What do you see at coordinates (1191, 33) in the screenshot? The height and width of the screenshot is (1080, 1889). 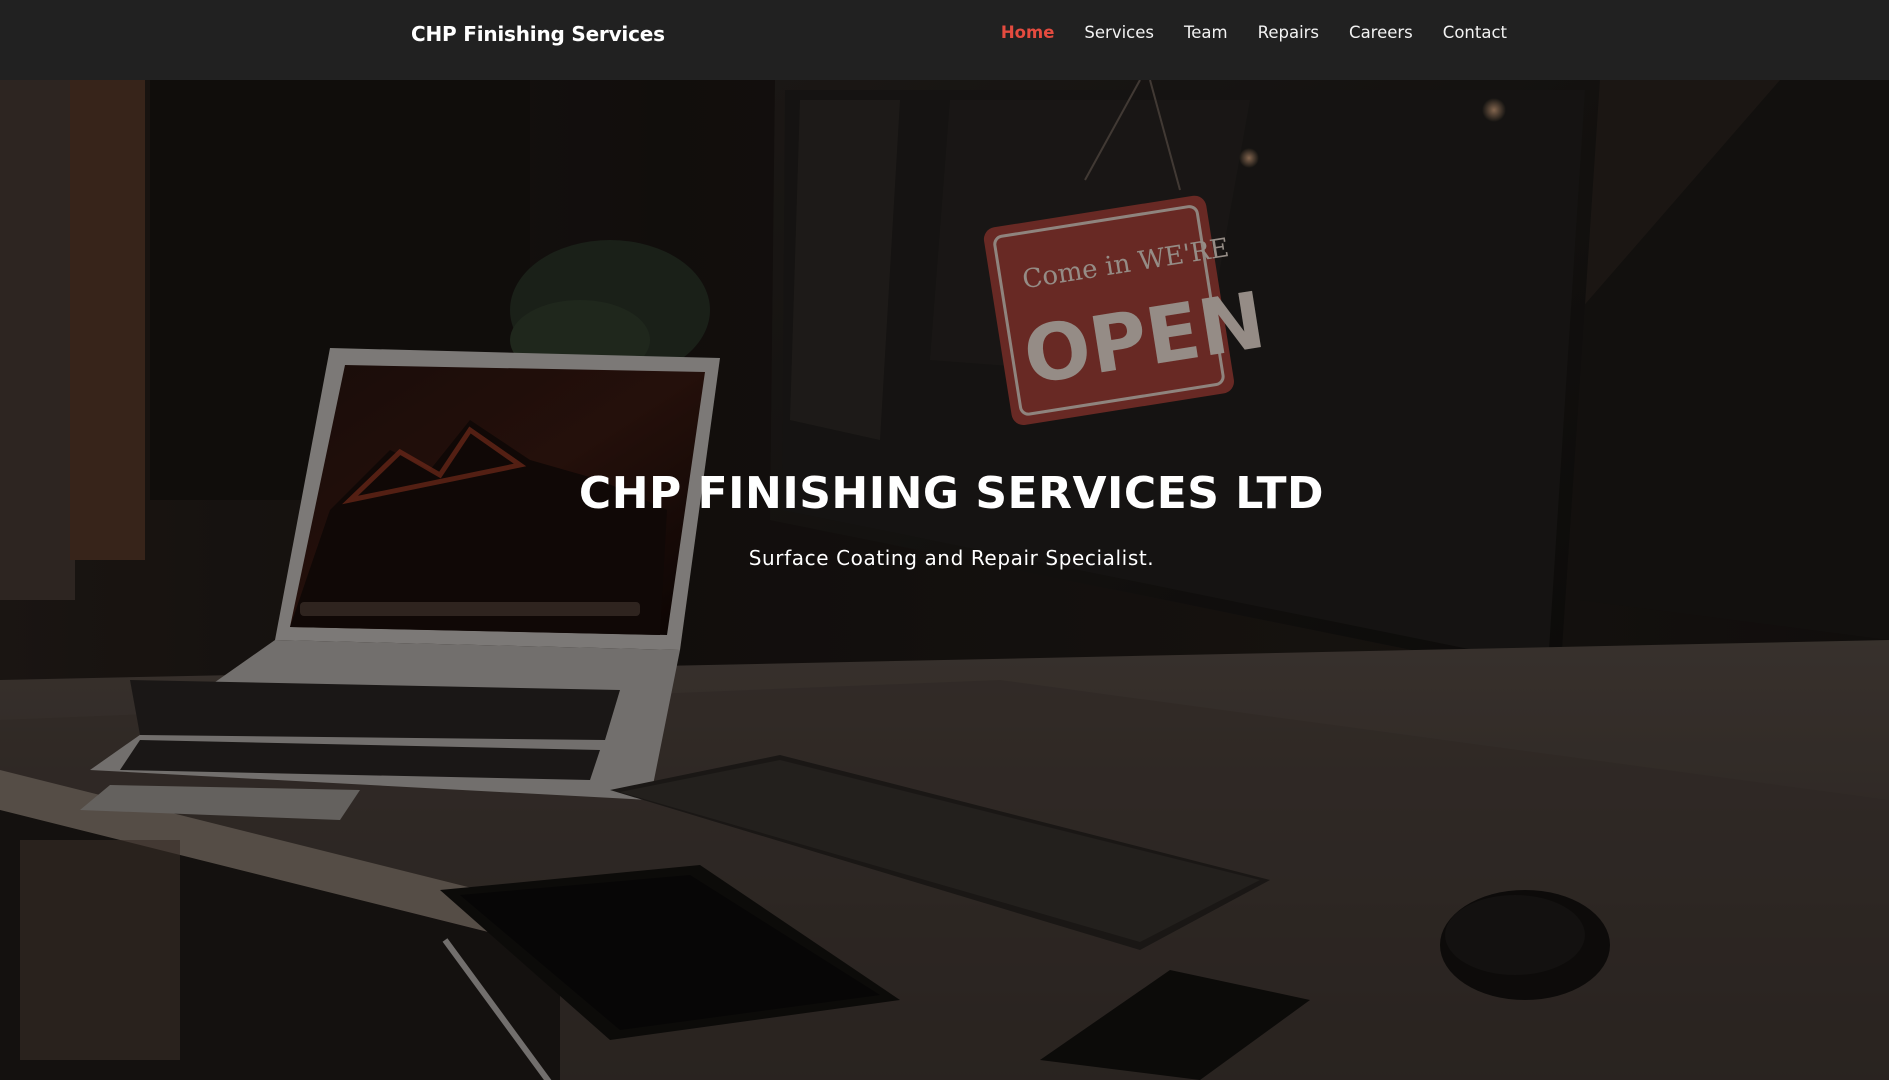 I see `nav-item-team: Team` at bounding box center [1191, 33].